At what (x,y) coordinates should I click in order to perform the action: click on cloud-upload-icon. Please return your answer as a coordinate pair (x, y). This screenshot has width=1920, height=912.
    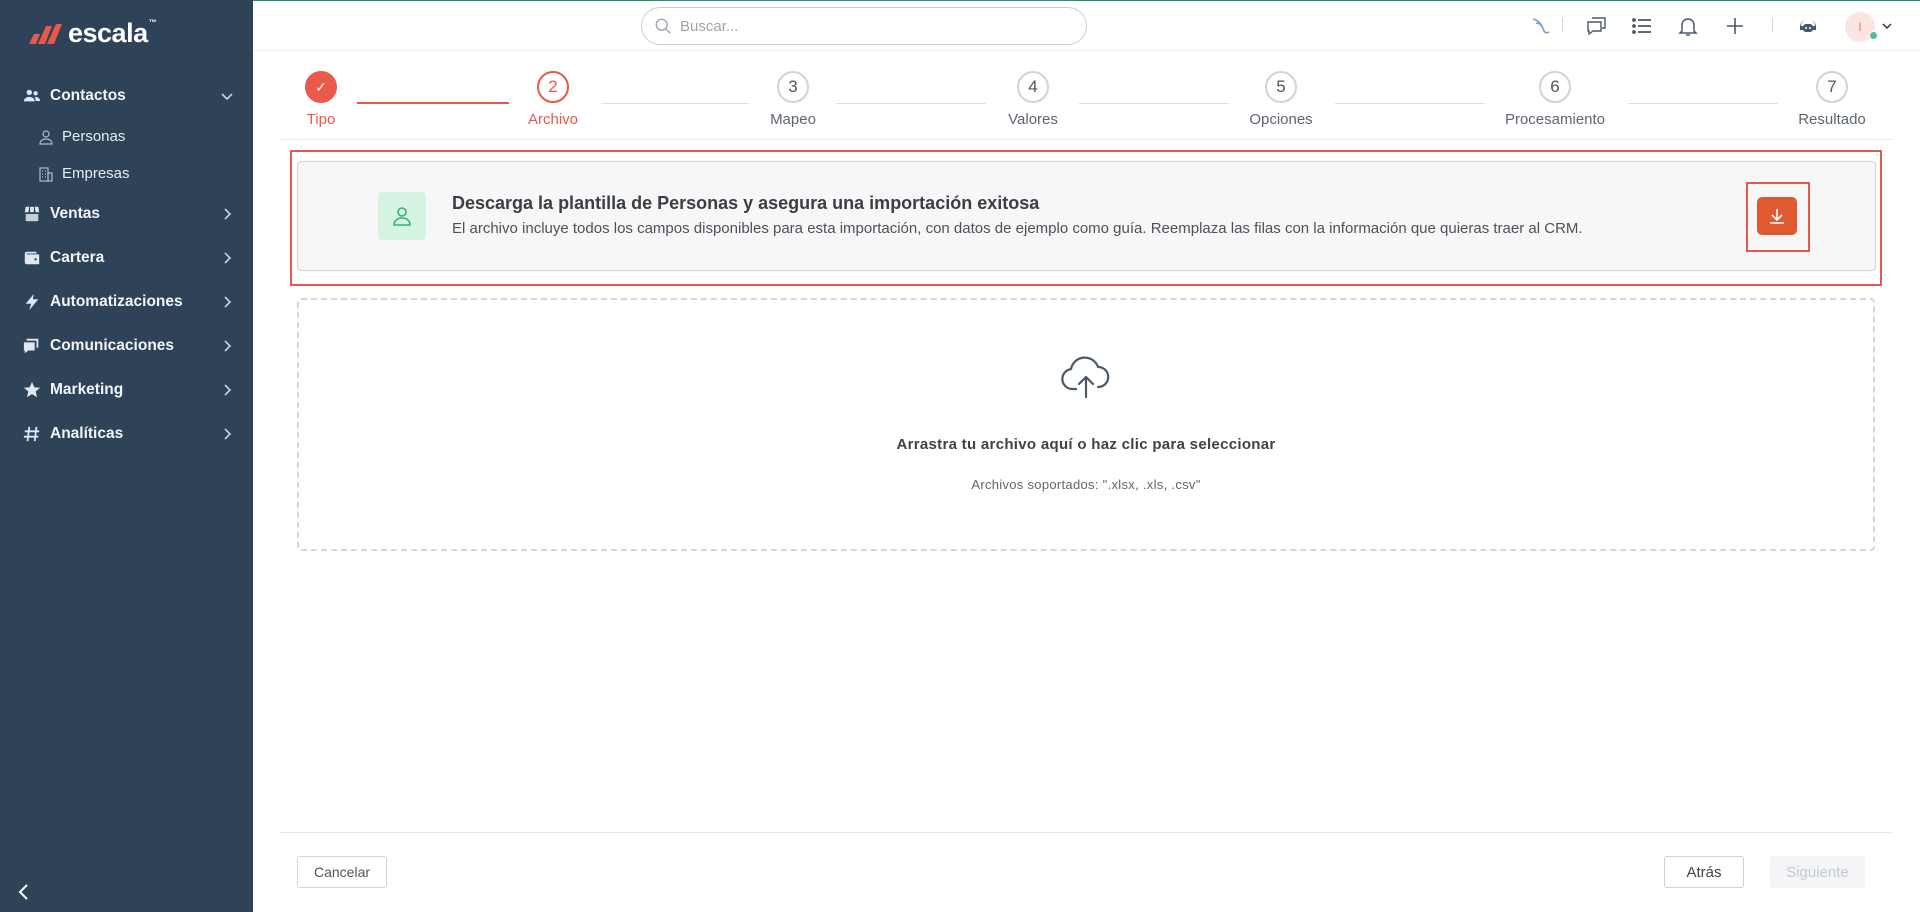
    Looking at the image, I should click on (1085, 377).